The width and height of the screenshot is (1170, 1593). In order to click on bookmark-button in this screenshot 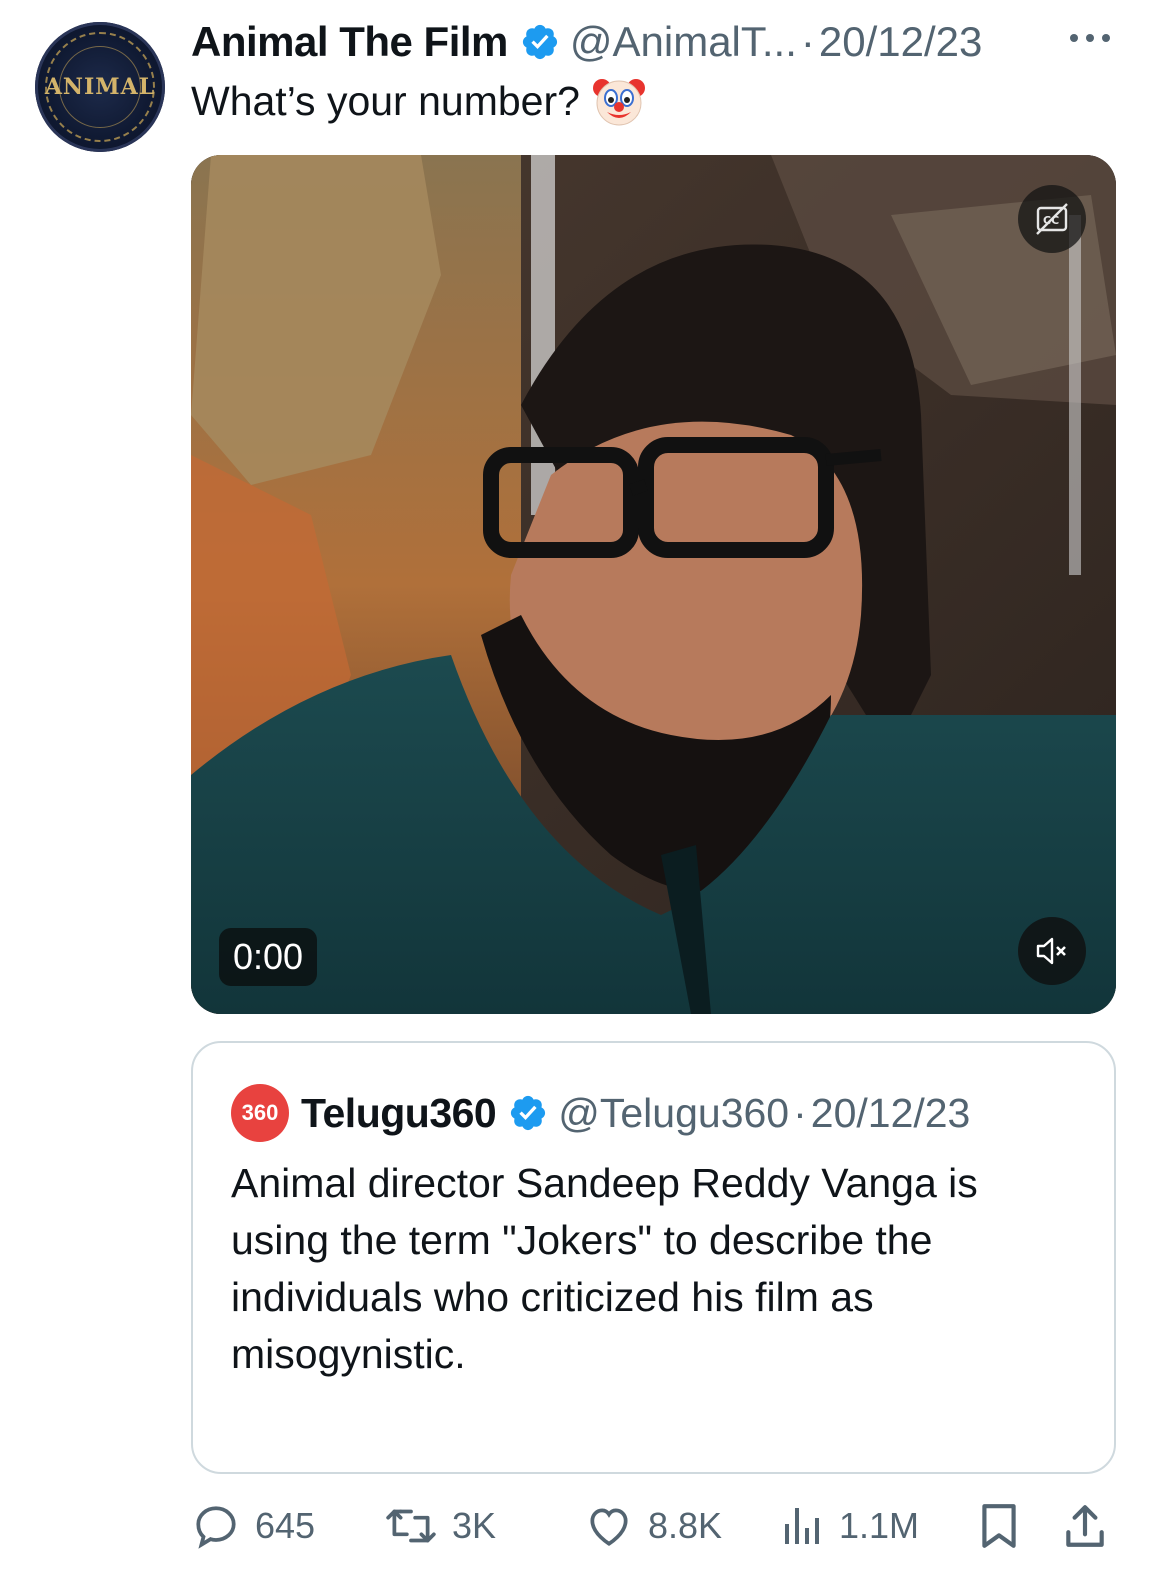, I will do `click(1006, 1526)`.